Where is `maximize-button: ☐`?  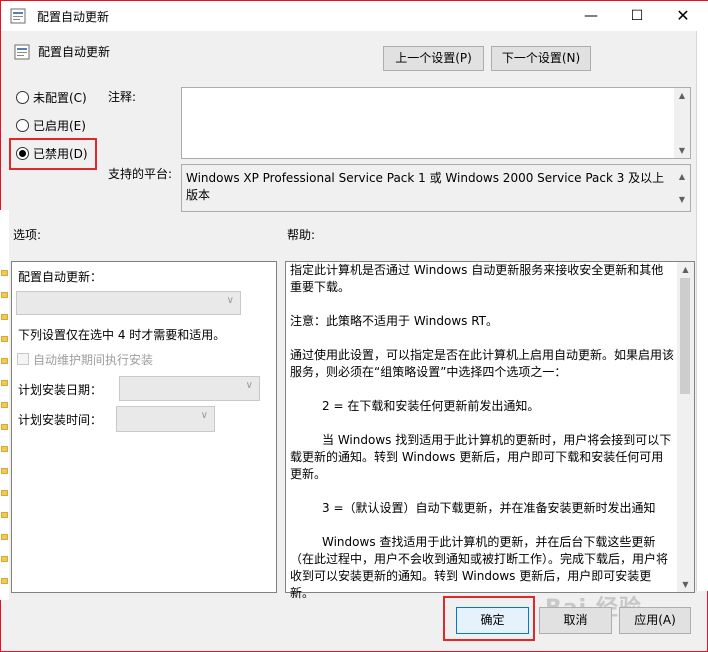
maximize-button: ☐ is located at coordinates (637, 16).